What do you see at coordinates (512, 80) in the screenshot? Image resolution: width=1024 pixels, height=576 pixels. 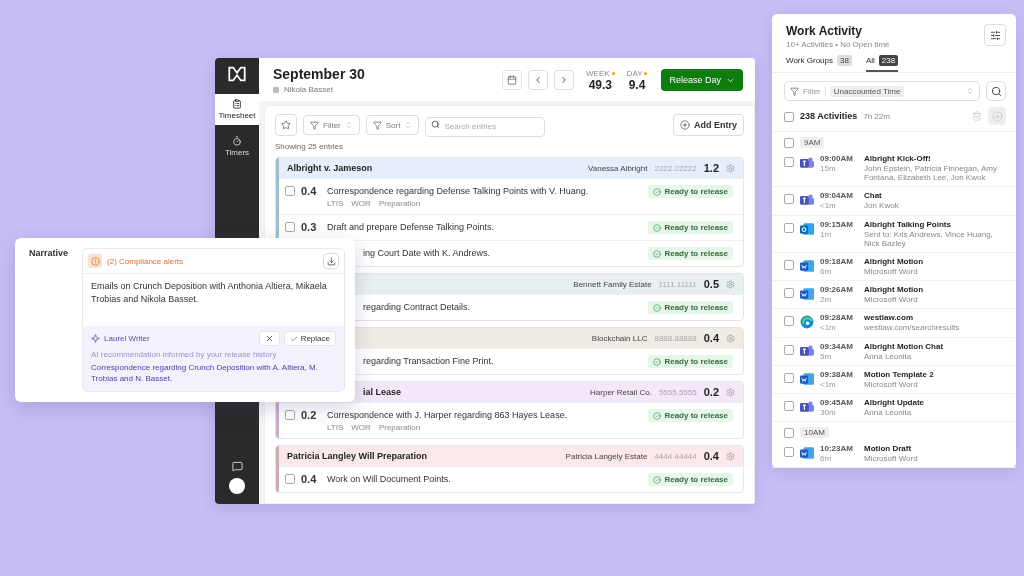 I see `calendar-button` at bounding box center [512, 80].